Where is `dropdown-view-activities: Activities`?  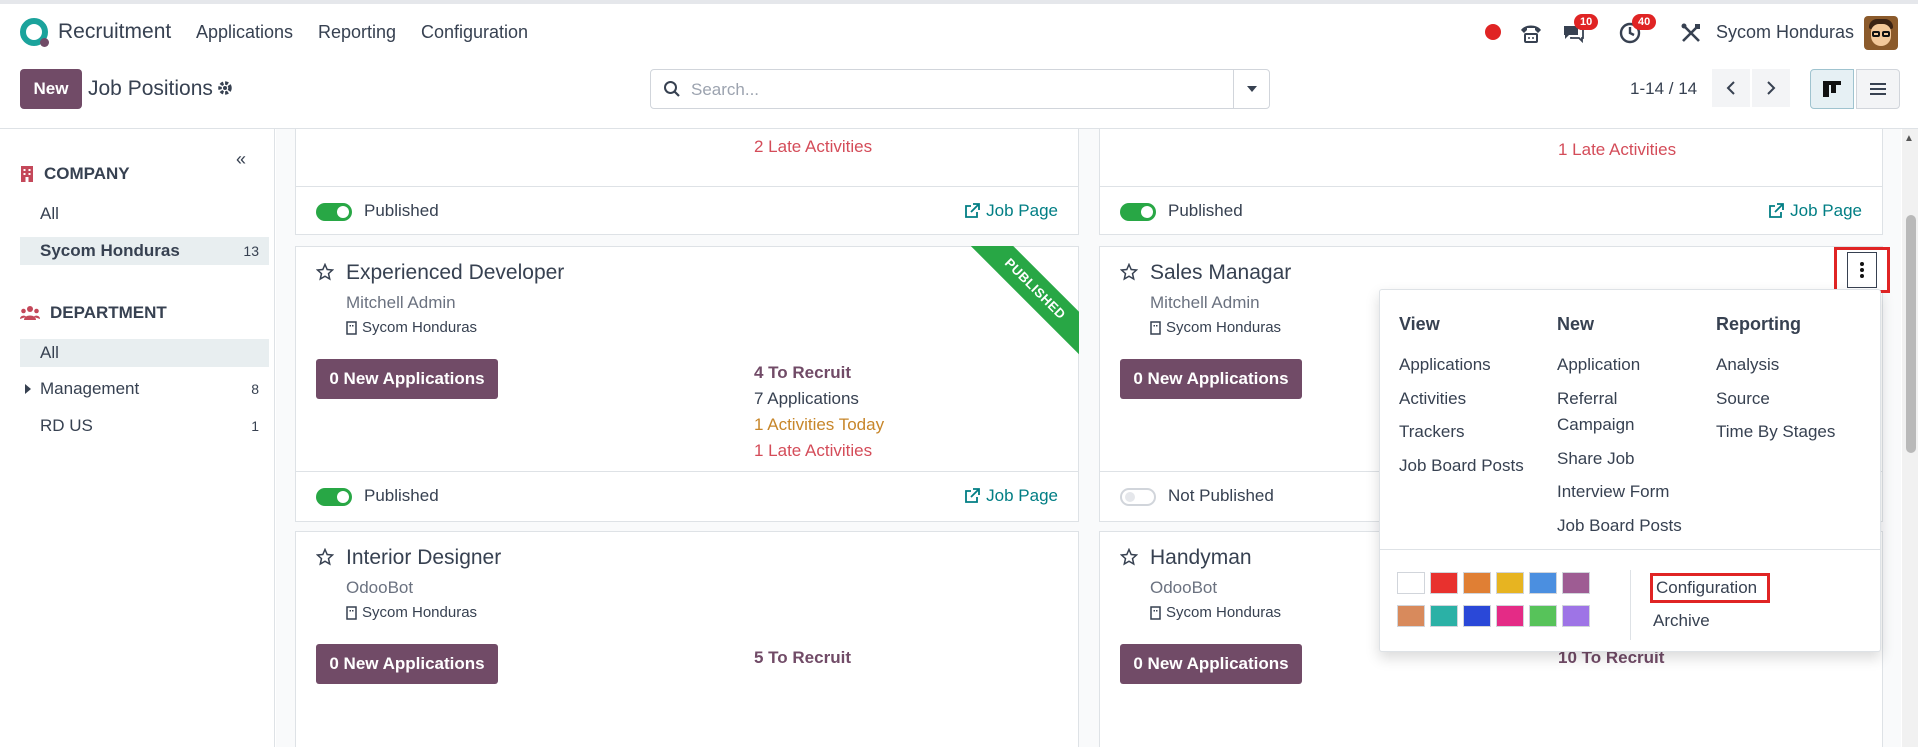
dropdown-view-activities: Activities is located at coordinates (1432, 399).